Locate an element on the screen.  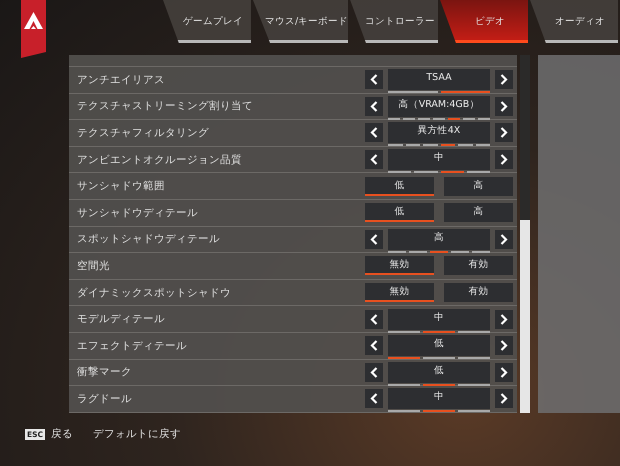
setting-label: テクスチャストリーミング割り当て is located at coordinates (165, 106).